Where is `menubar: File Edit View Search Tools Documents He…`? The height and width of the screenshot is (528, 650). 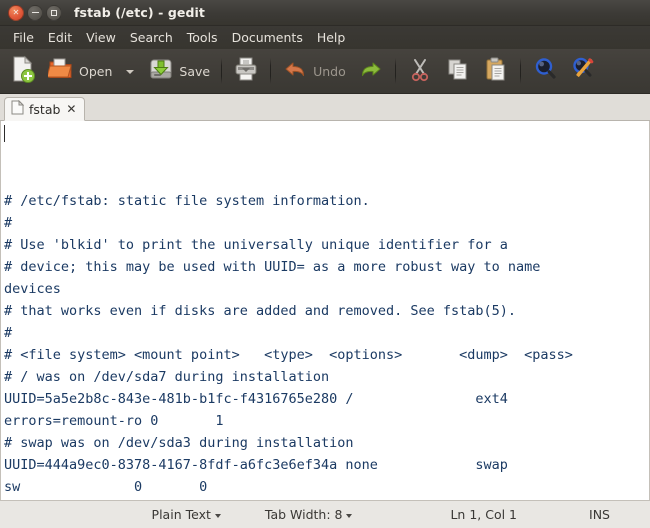 menubar: File Edit View Search Tools Documents He… is located at coordinates (325, 37).